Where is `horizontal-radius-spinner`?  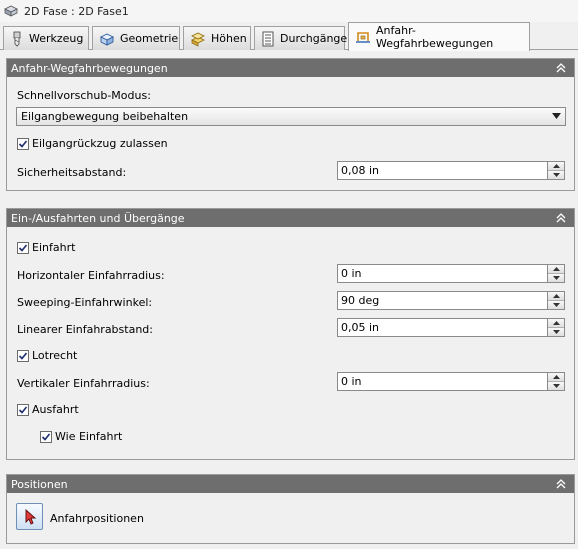
horizontal-radius-spinner is located at coordinates (451, 273).